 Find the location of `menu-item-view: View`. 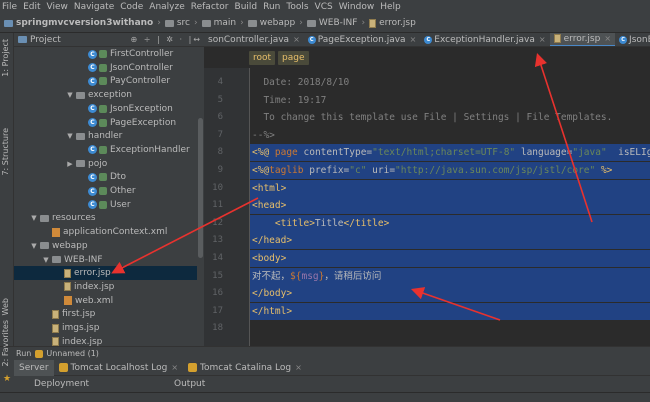

menu-item-view: View is located at coordinates (57, 7).